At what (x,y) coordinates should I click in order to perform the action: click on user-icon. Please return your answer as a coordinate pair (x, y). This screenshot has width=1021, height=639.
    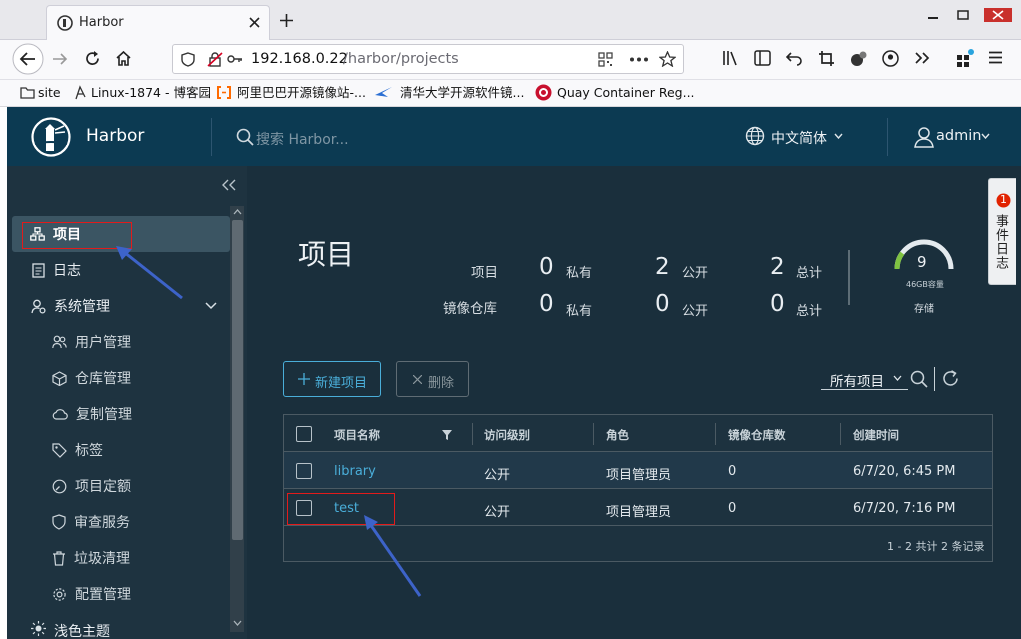
    Looking at the image, I should click on (924, 137).